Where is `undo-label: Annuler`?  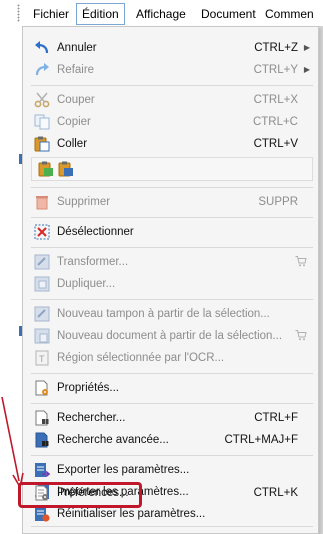
undo-label: Annuler is located at coordinates (77, 48).